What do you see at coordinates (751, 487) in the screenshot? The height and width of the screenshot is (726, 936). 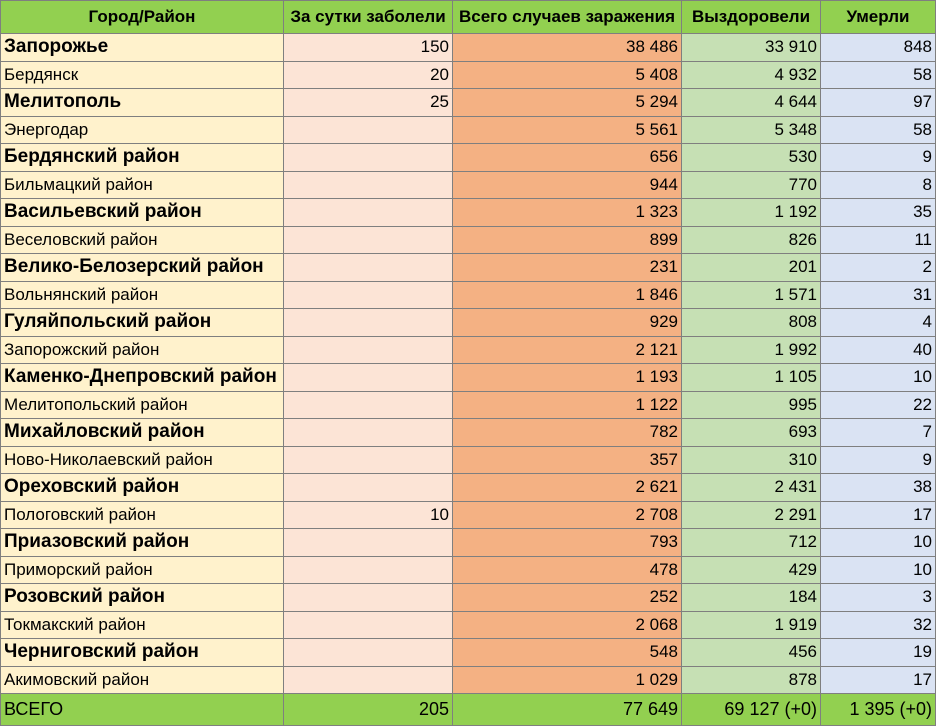 I see `recovered-cell: 2 431` at bounding box center [751, 487].